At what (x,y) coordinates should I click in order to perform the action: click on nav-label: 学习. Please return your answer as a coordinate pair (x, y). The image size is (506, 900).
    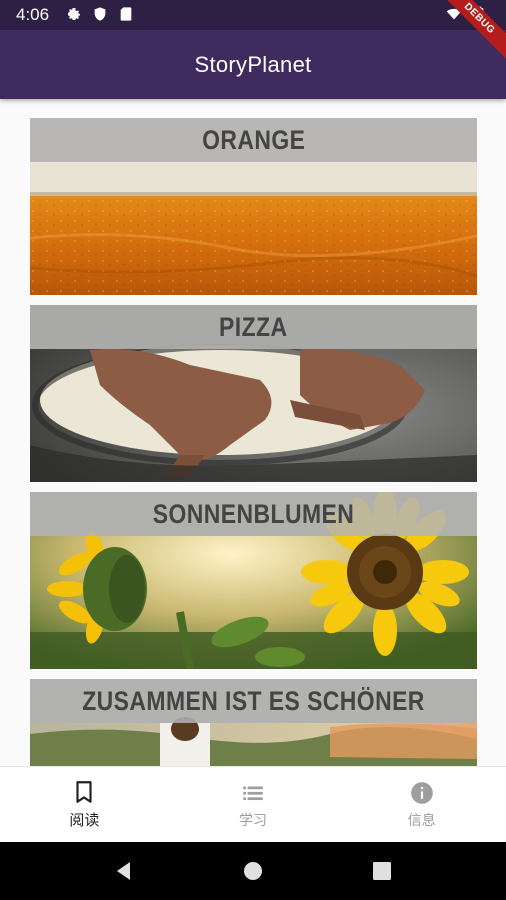
    Looking at the image, I should click on (253, 820).